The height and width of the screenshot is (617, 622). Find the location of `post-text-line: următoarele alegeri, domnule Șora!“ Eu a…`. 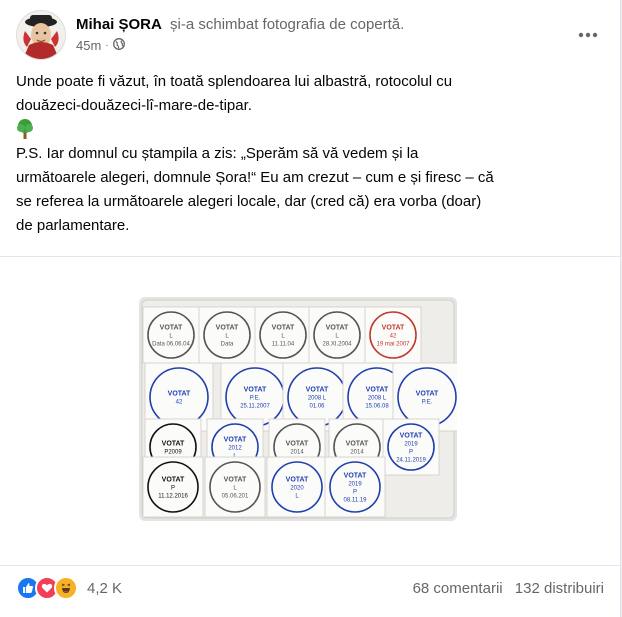

post-text-line: următoarele alegeri, domnule Șora!“ Eu a… is located at coordinates (255, 177).